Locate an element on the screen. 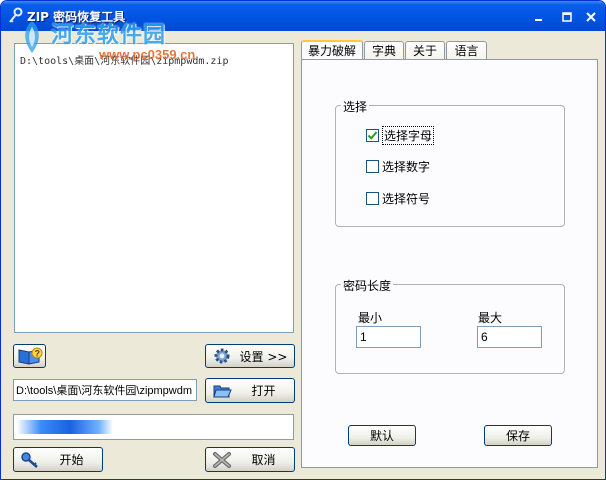 The image size is (606, 480). maximize-button is located at coordinates (566, 16).